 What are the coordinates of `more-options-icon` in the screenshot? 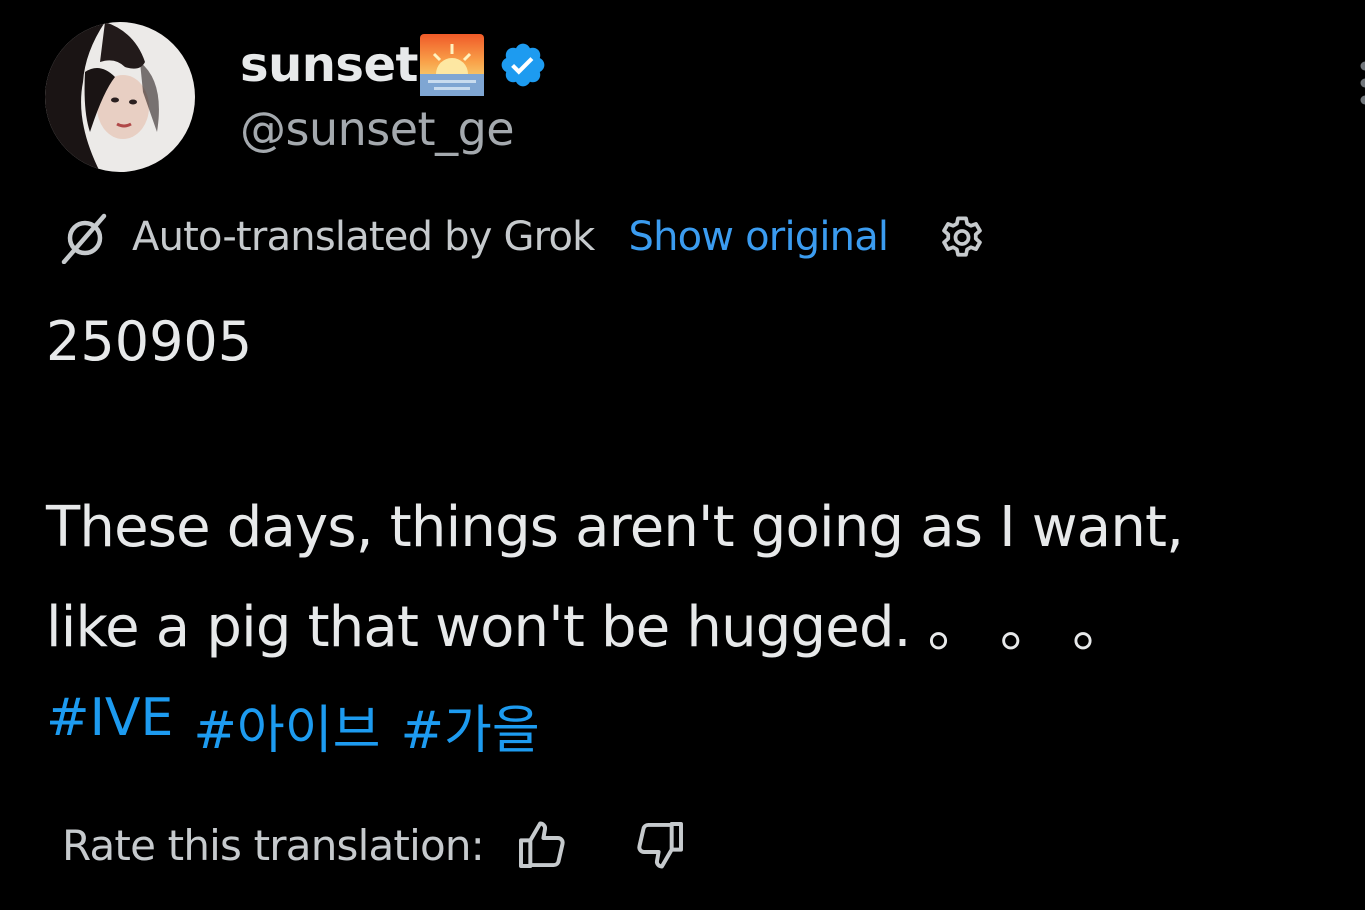 It's located at (1359, 83).